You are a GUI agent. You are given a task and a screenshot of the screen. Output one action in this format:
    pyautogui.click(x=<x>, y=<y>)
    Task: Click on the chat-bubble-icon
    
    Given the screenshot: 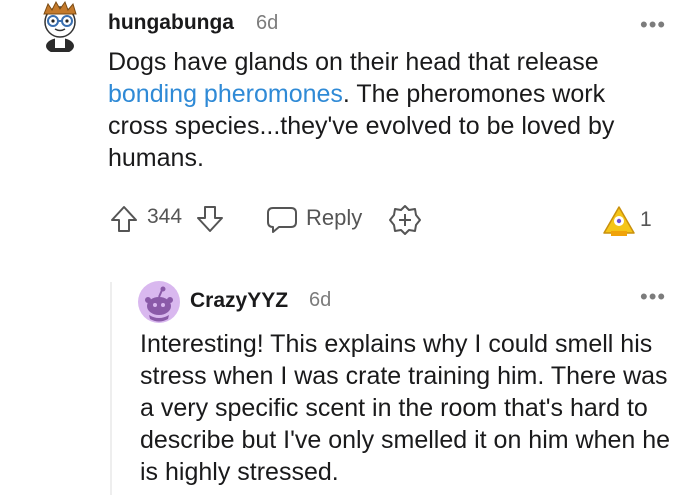 What is the action you would take?
    pyautogui.click(x=282, y=219)
    